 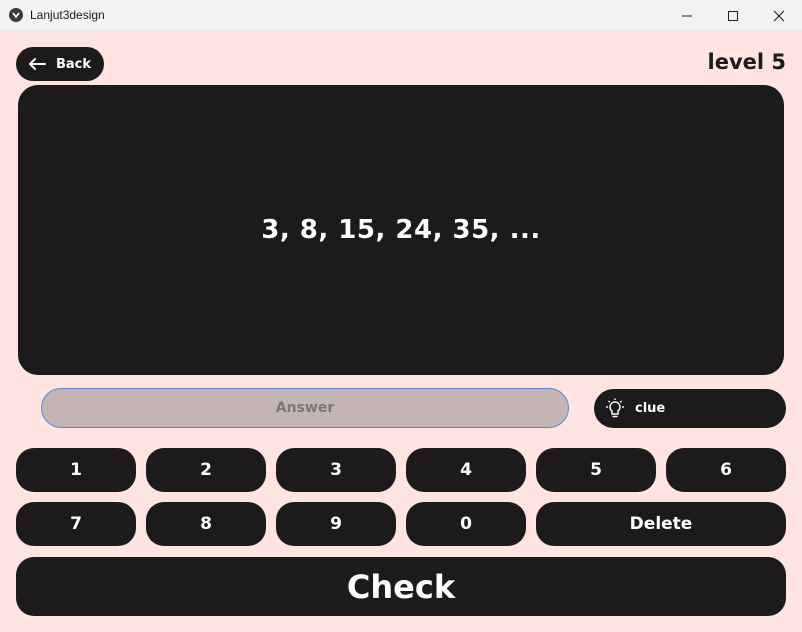 I want to click on level-label: level 5, so click(x=747, y=62).